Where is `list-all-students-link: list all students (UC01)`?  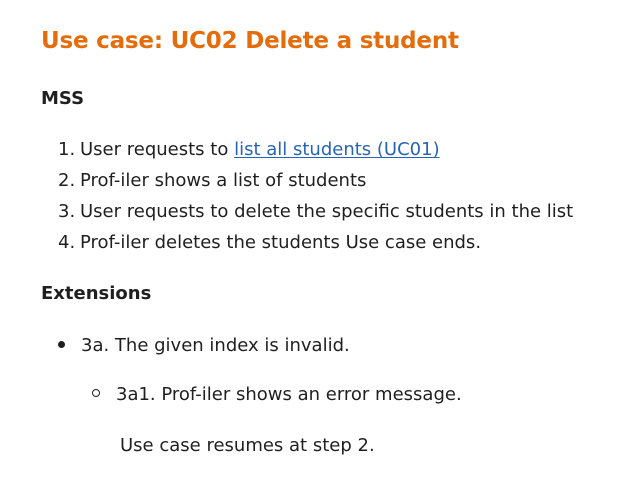
list-all-students-link: list all students (UC01) is located at coordinates (337, 149).